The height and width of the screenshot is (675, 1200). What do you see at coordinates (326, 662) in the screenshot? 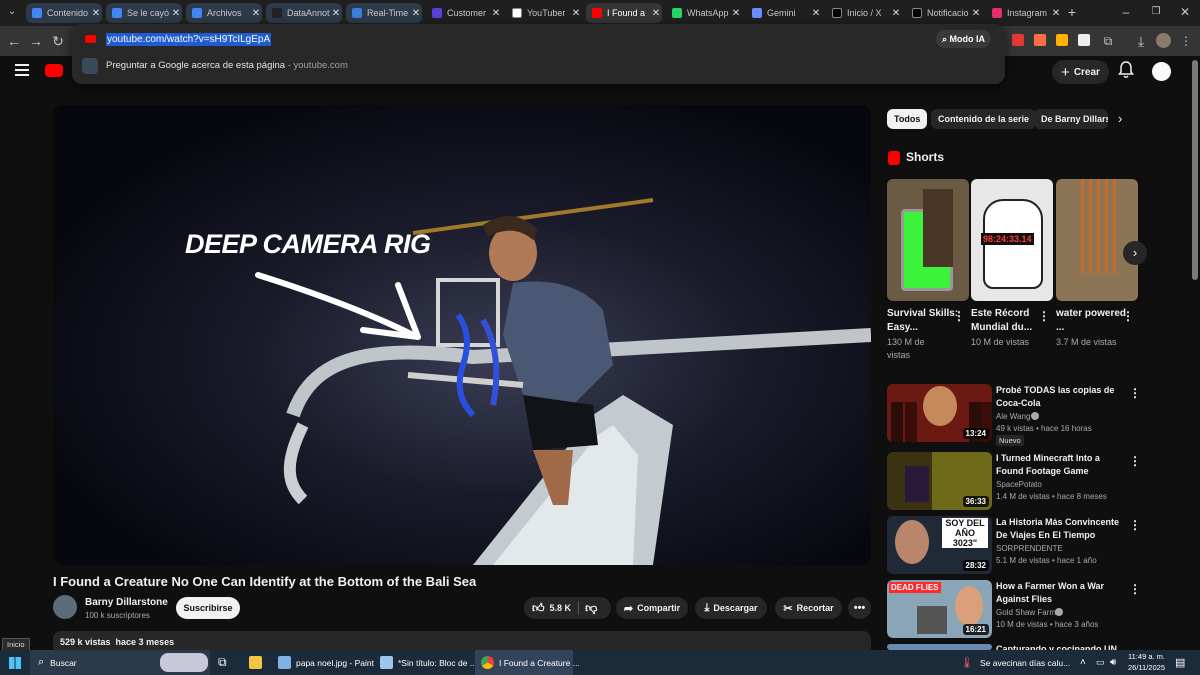
I see `taskbar-app-paint: papa noel.jpg - Paint` at bounding box center [326, 662].